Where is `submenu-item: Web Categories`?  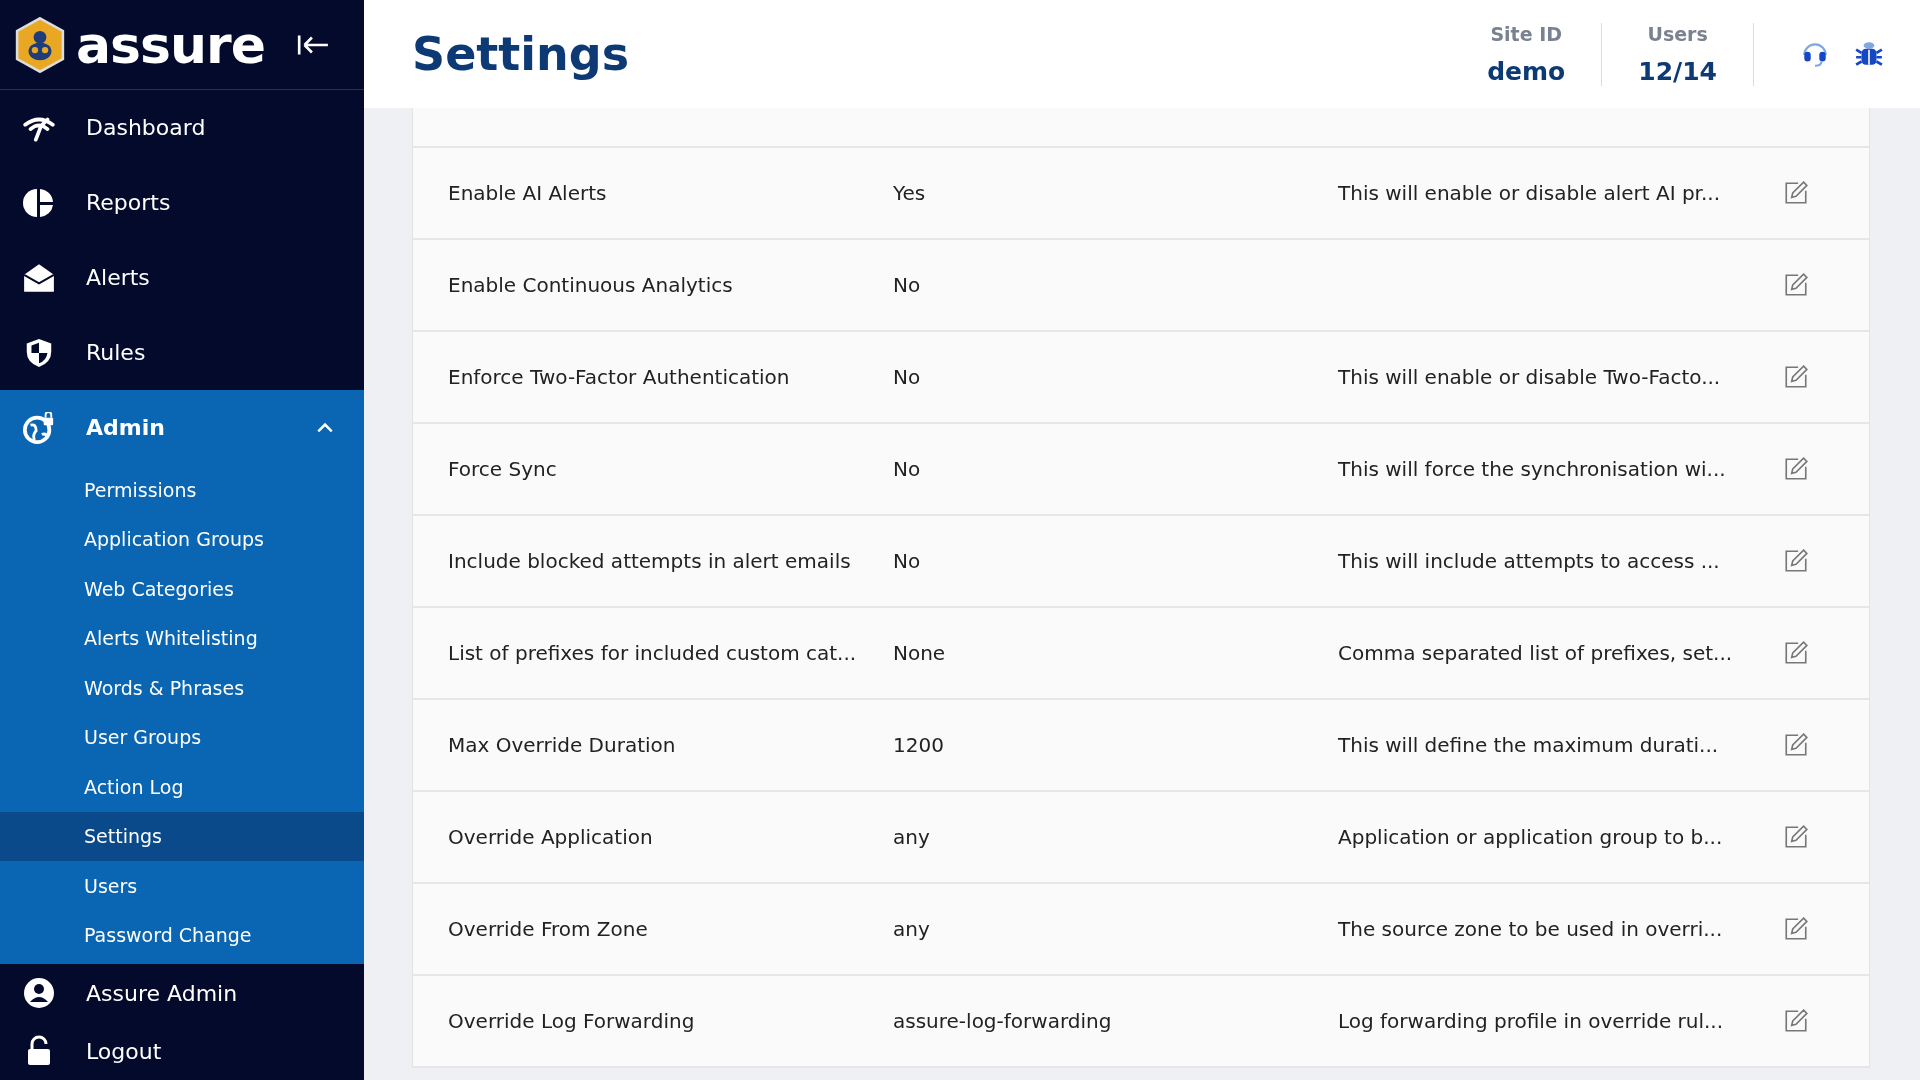 submenu-item: Web Categories is located at coordinates (182, 589).